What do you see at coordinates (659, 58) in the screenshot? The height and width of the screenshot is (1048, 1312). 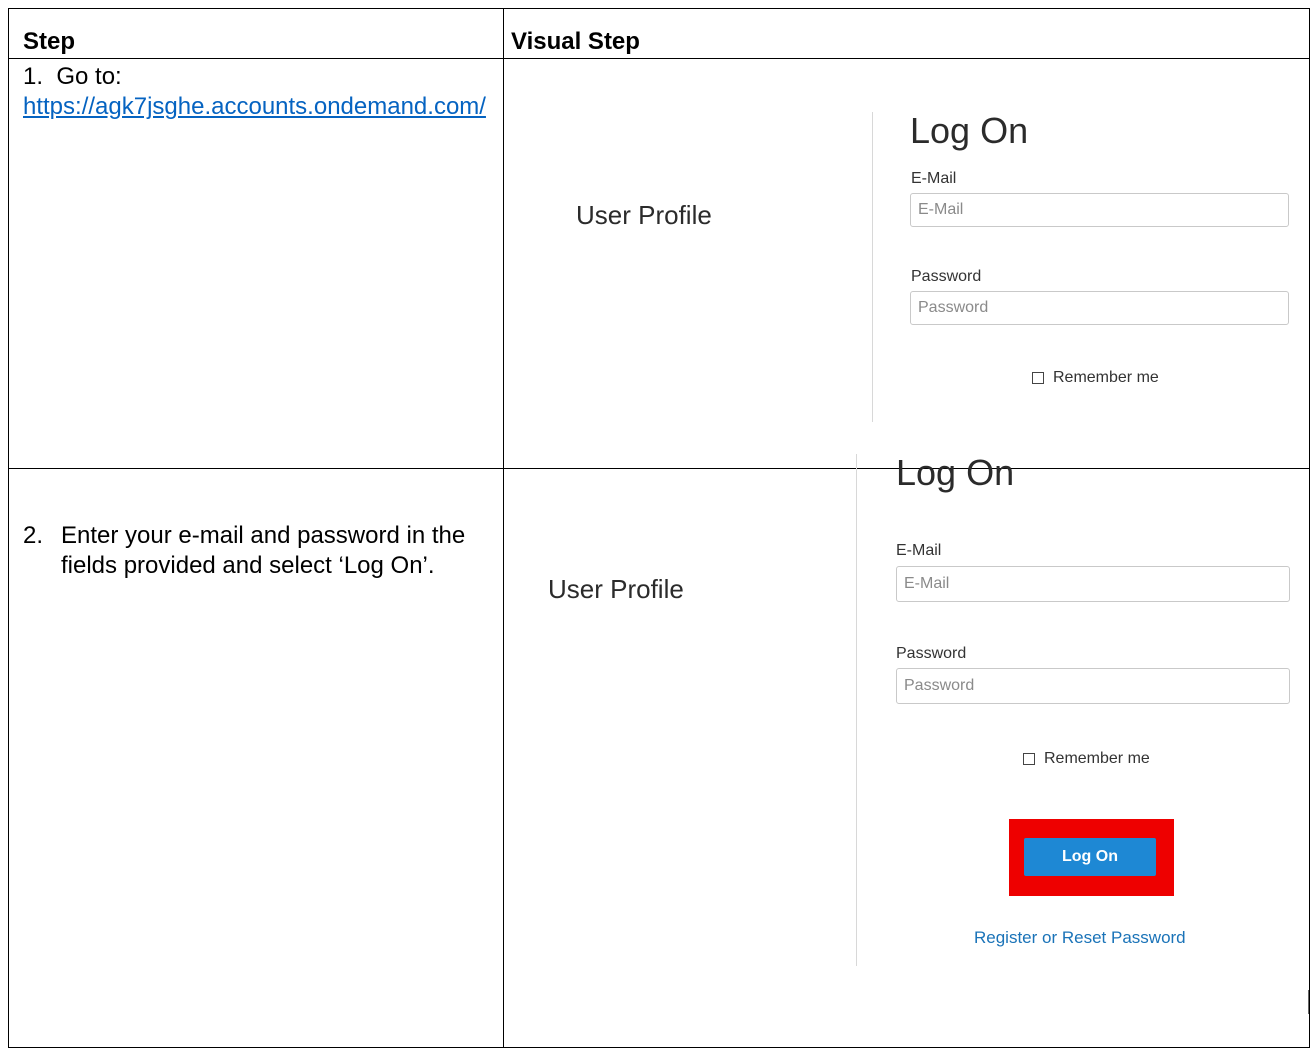 I see `header-row-divider` at bounding box center [659, 58].